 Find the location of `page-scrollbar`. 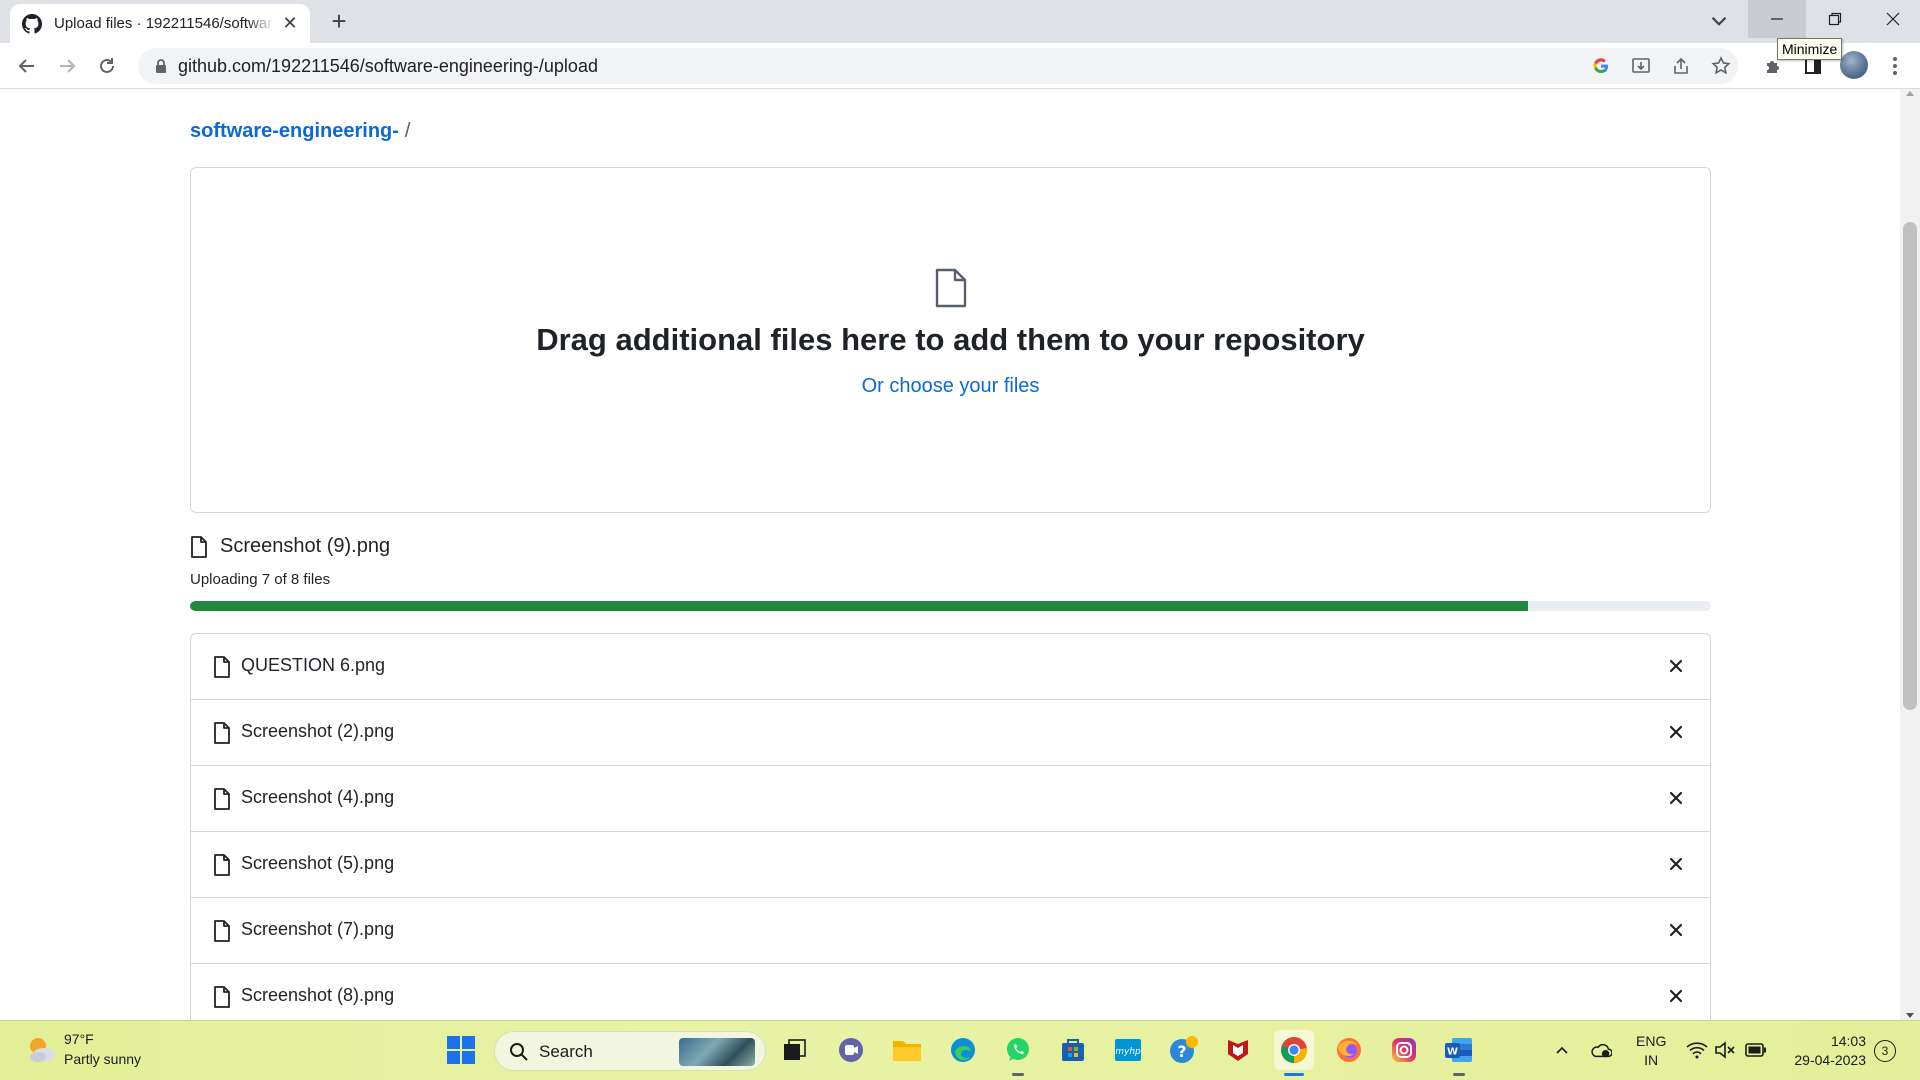

page-scrollbar is located at coordinates (1910, 554).